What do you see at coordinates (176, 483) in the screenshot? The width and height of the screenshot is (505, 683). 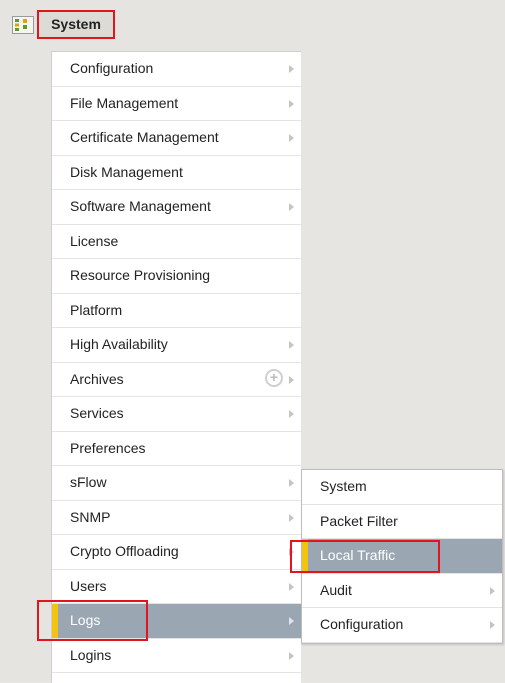 I see `menu-item-sflow: sFlow` at bounding box center [176, 483].